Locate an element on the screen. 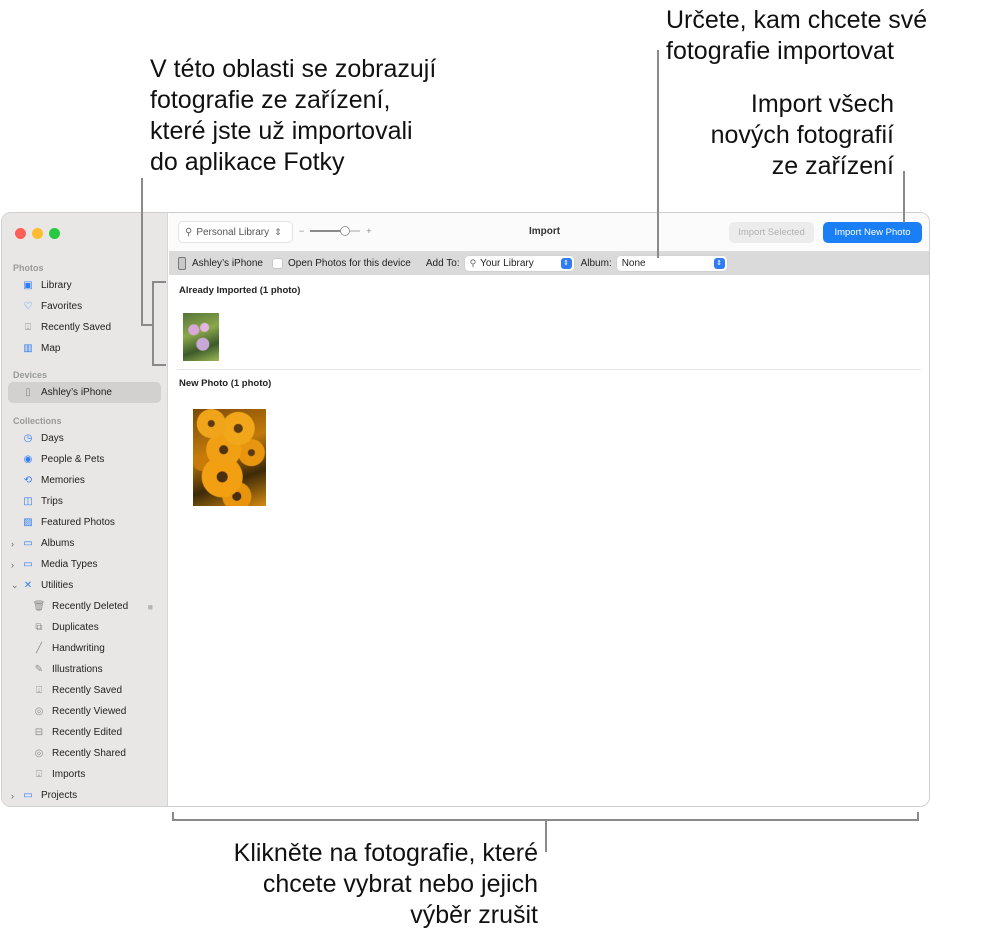  sidebar-item-recently-viewed: ◎ Recently Viewed is located at coordinates (84, 711).